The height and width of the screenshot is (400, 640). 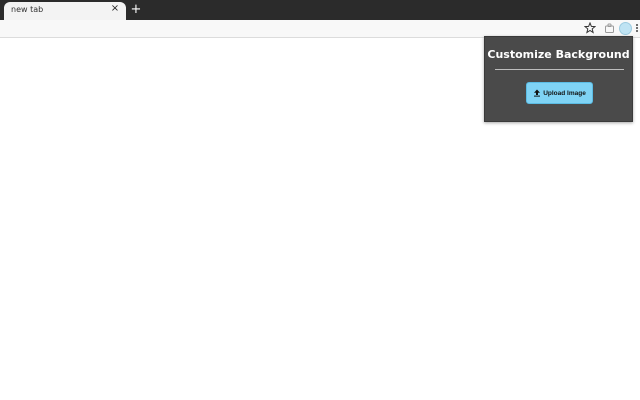 What do you see at coordinates (320, 10) in the screenshot?
I see `tab-strip: new tab × +` at bounding box center [320, 10].